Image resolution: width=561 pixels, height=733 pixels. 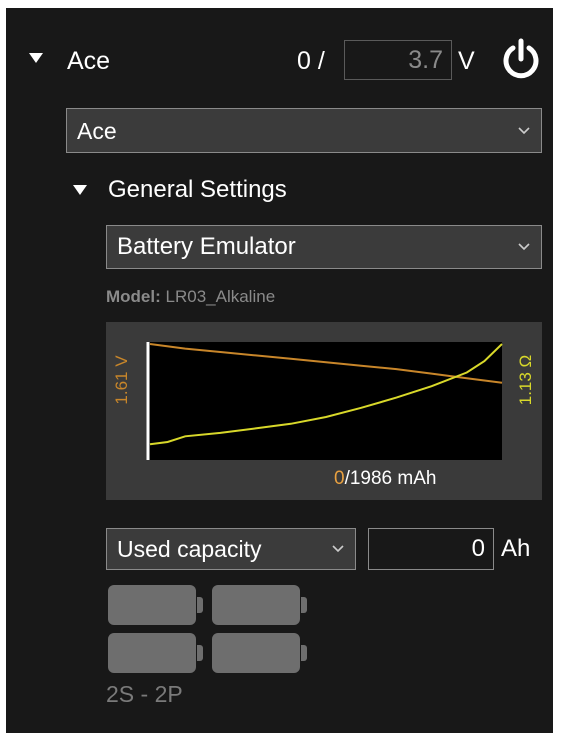 I want to click on model-info: Model: LR03_Alkaline, so click(x=190, y=297).